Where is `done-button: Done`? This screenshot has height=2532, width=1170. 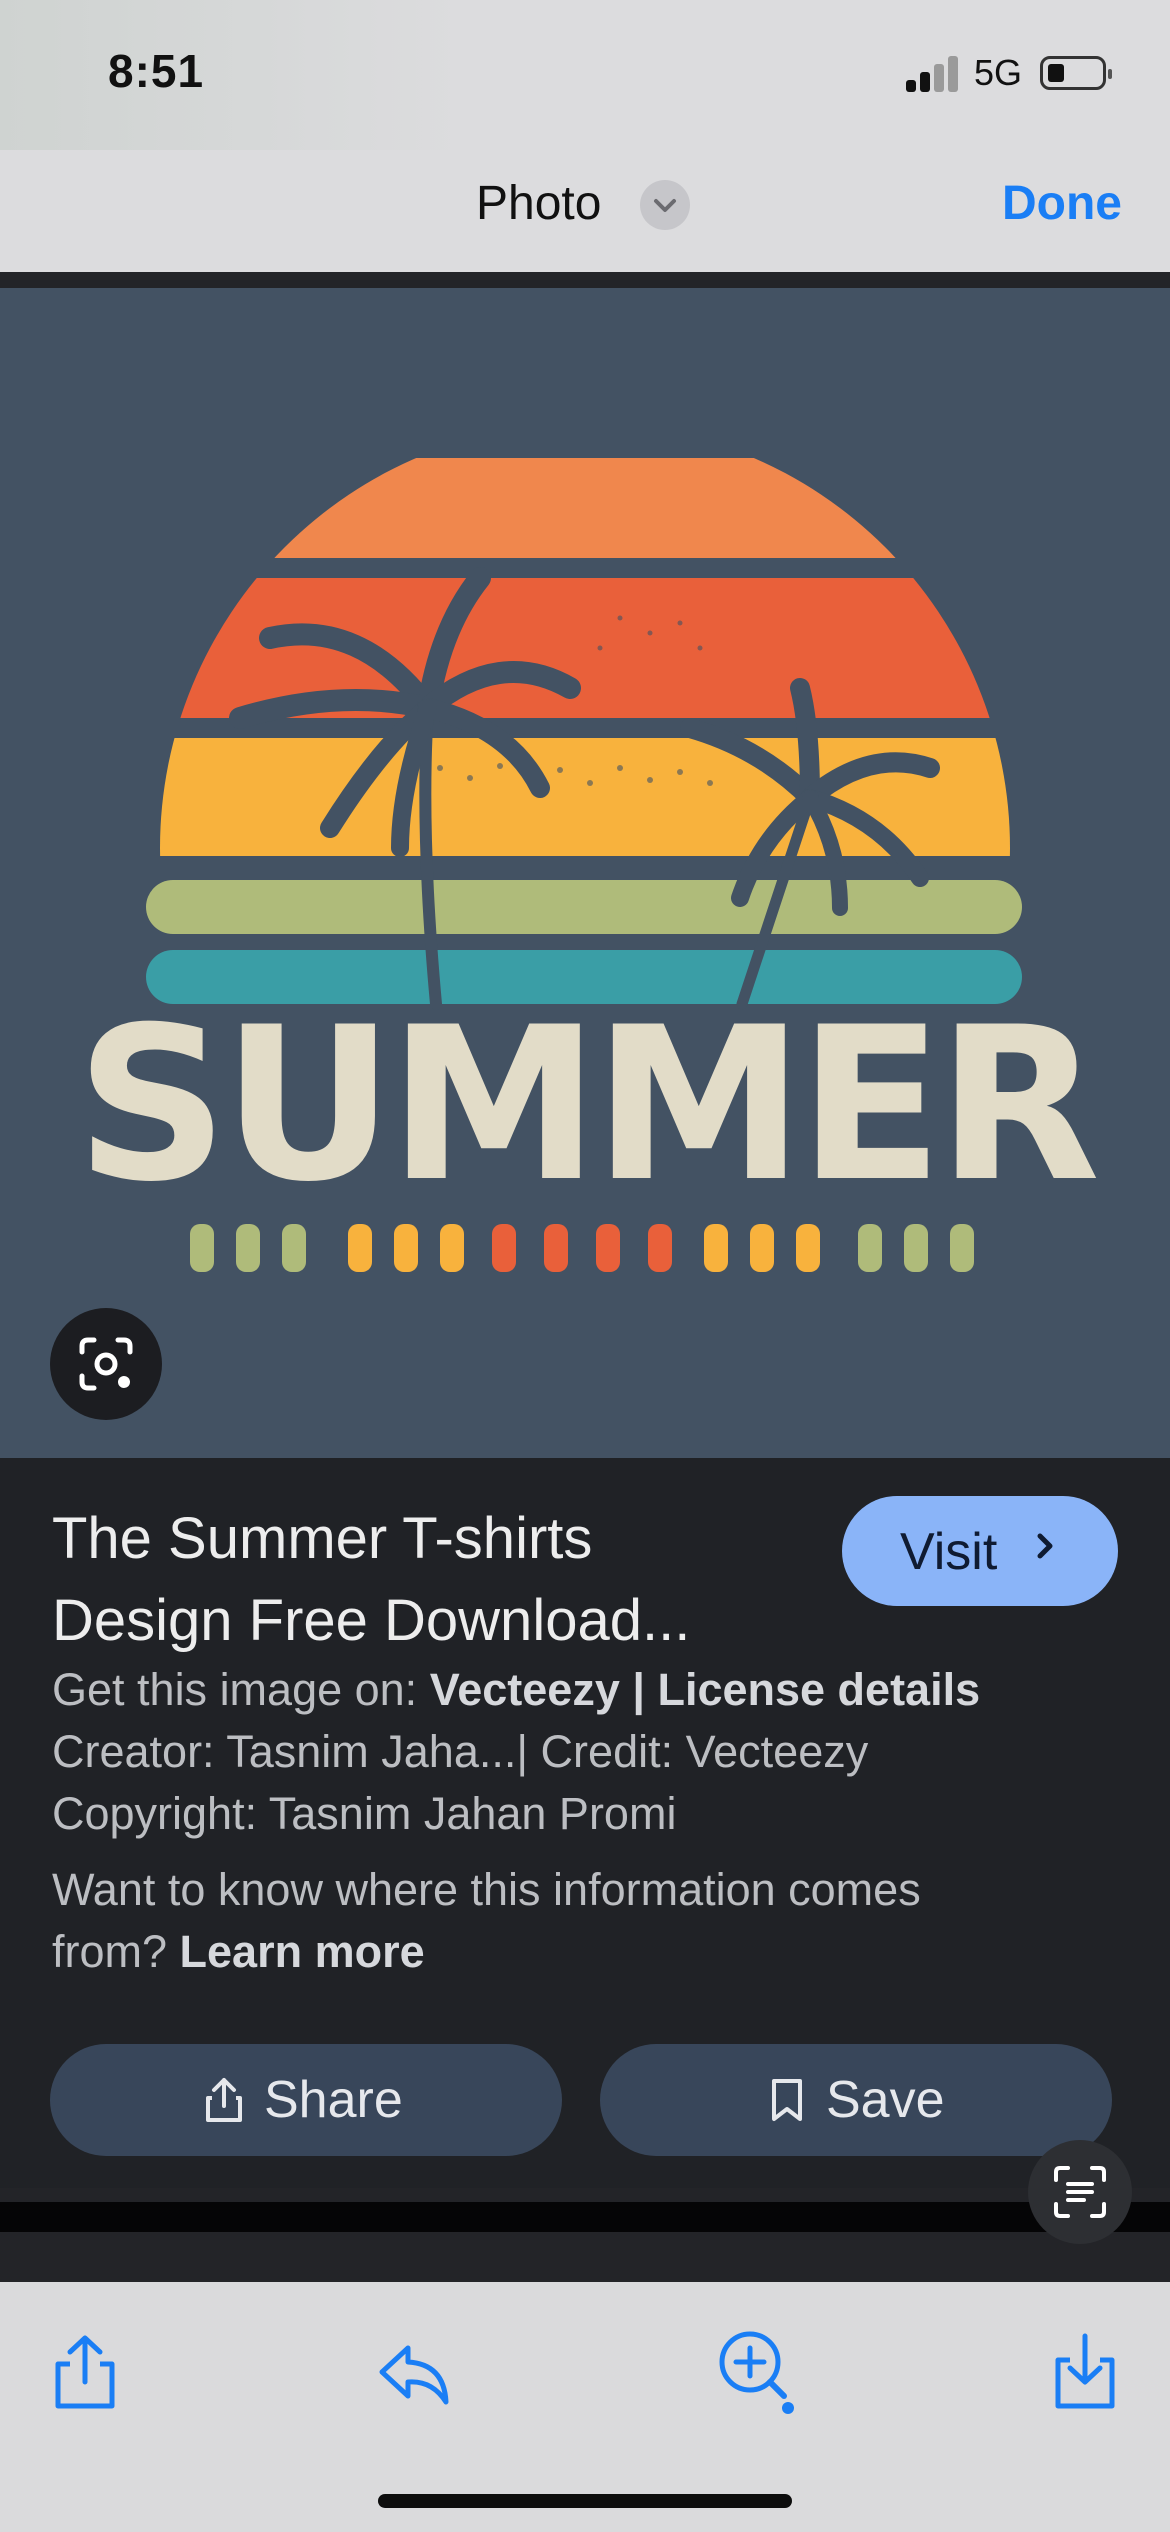 done-button: Done is located at coordinates (1062, 203).